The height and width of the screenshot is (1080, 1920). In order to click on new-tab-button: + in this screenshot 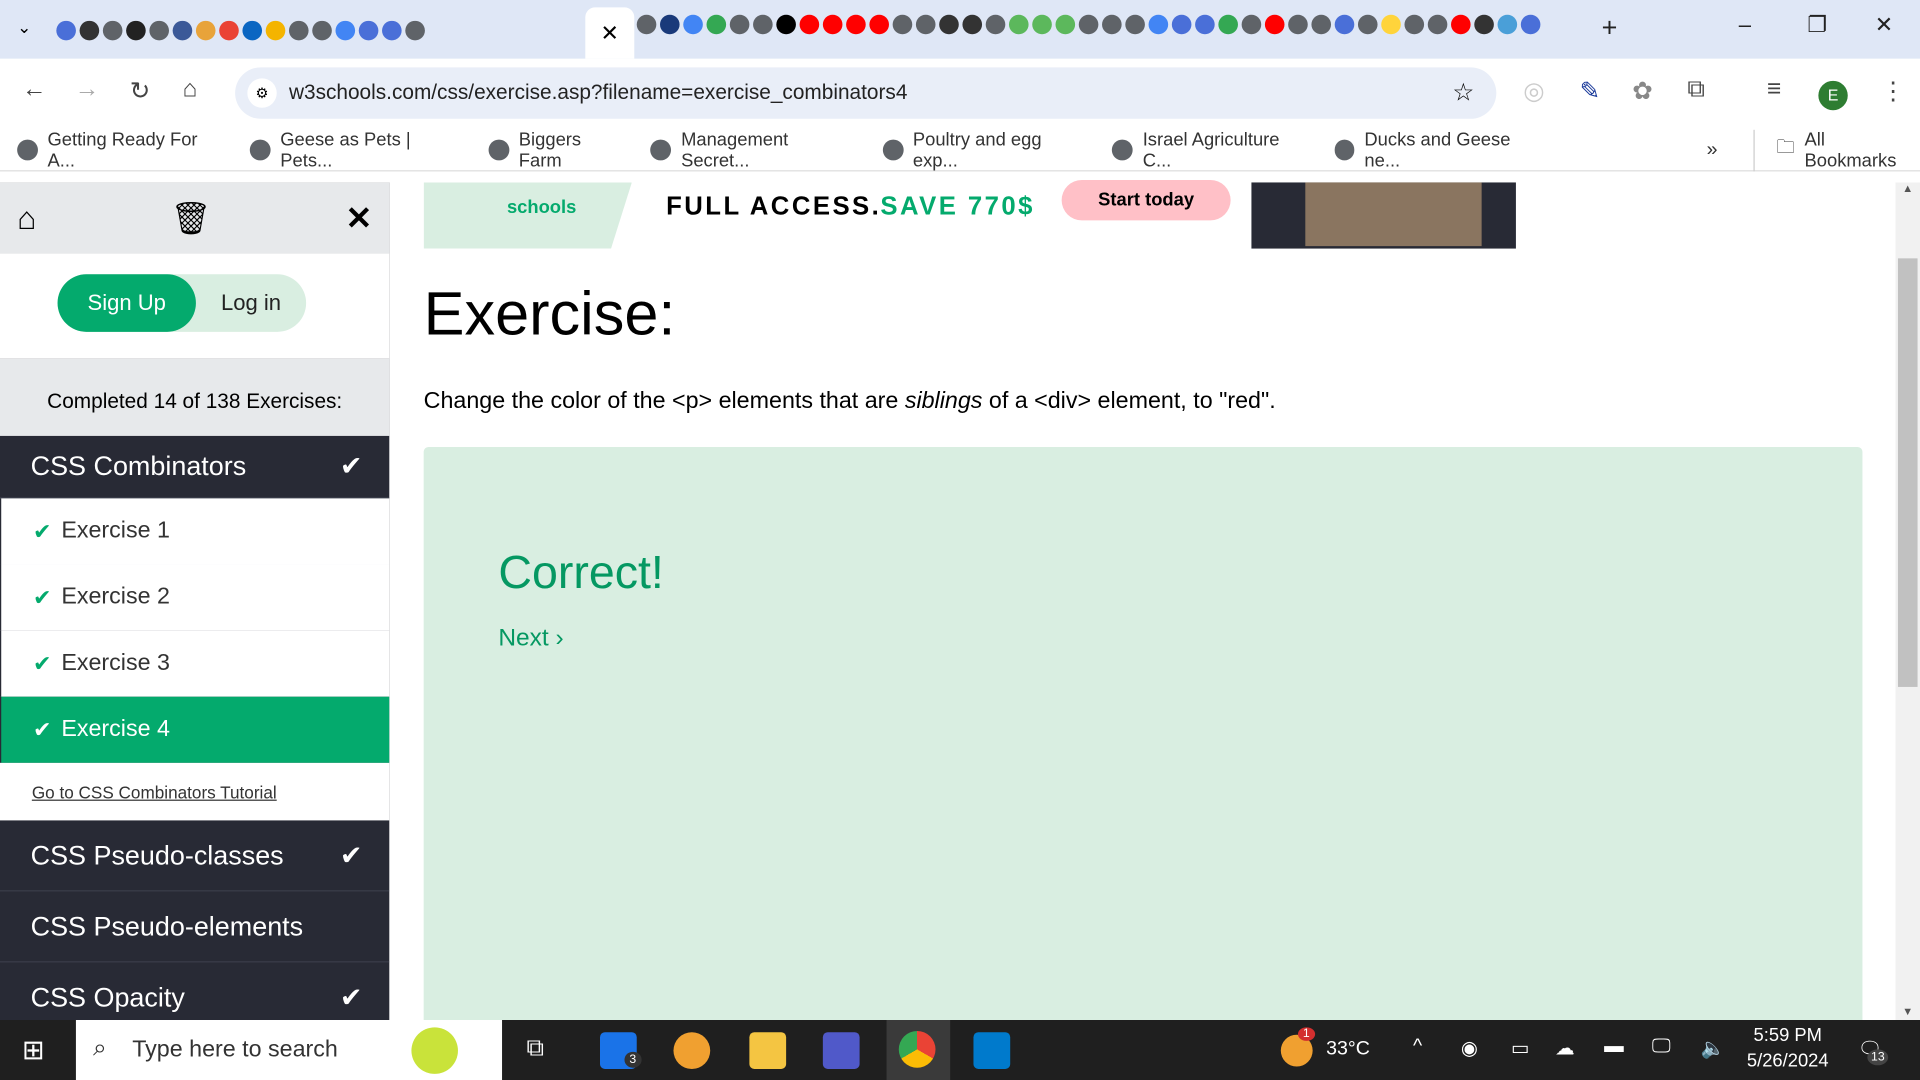, I will do `click(1610, 28)`.